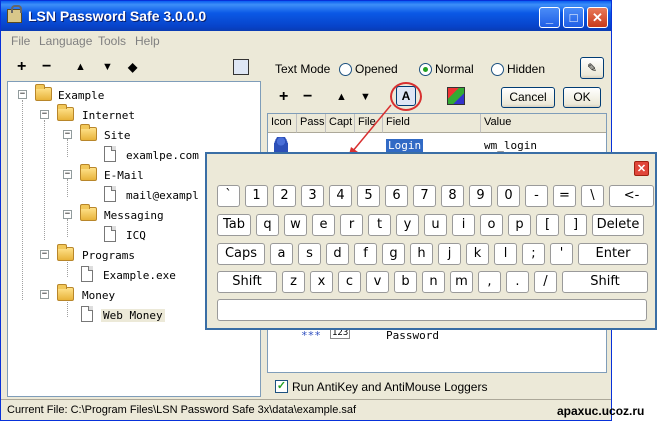 The width and height of the screenshot is (659, 421). I want to click on key-3-3-c: c, so click(349, 282).